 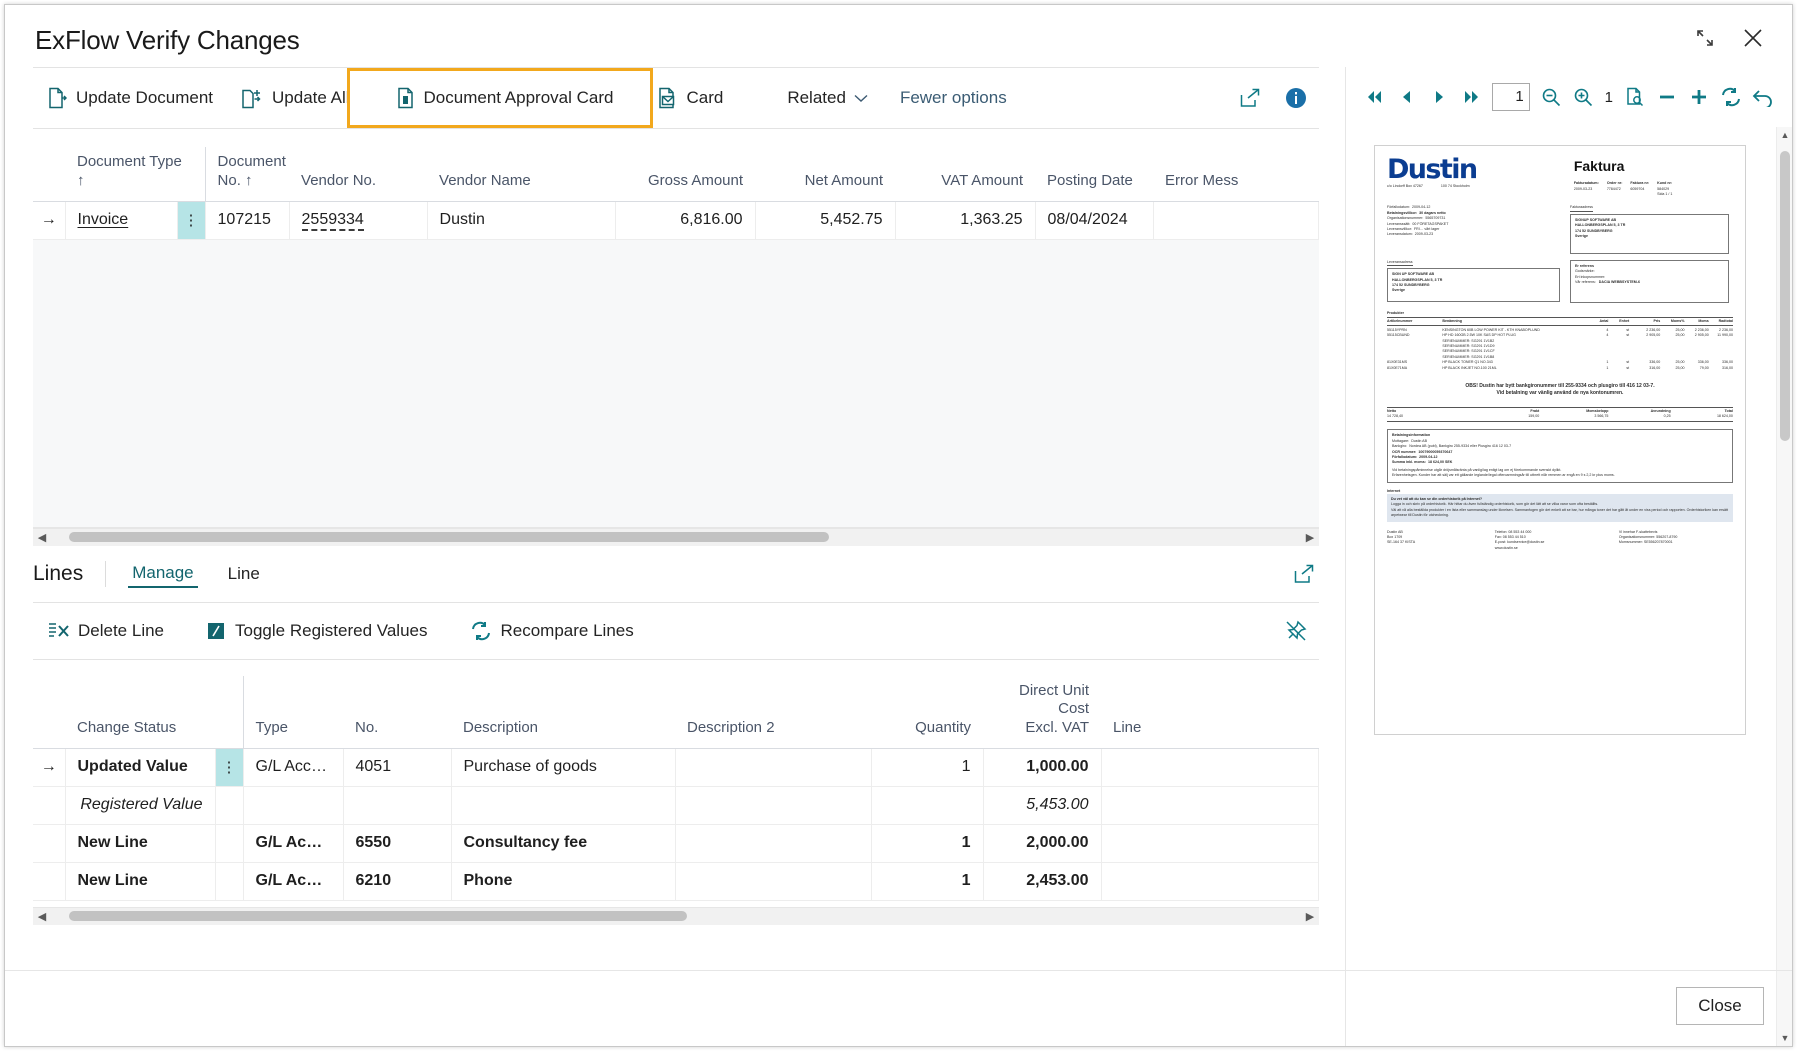 I want to click on column-header-posting-date: Posting Date, so click(x=1094, y=174).